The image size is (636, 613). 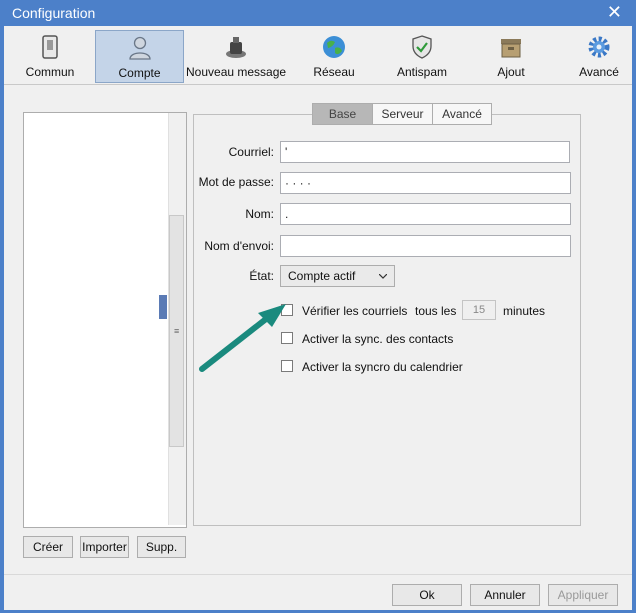 What do you see at coordinates (402, 114) in the screenshot?
I see `tab-serveur: Serveur` at bounding box center [402, 114].